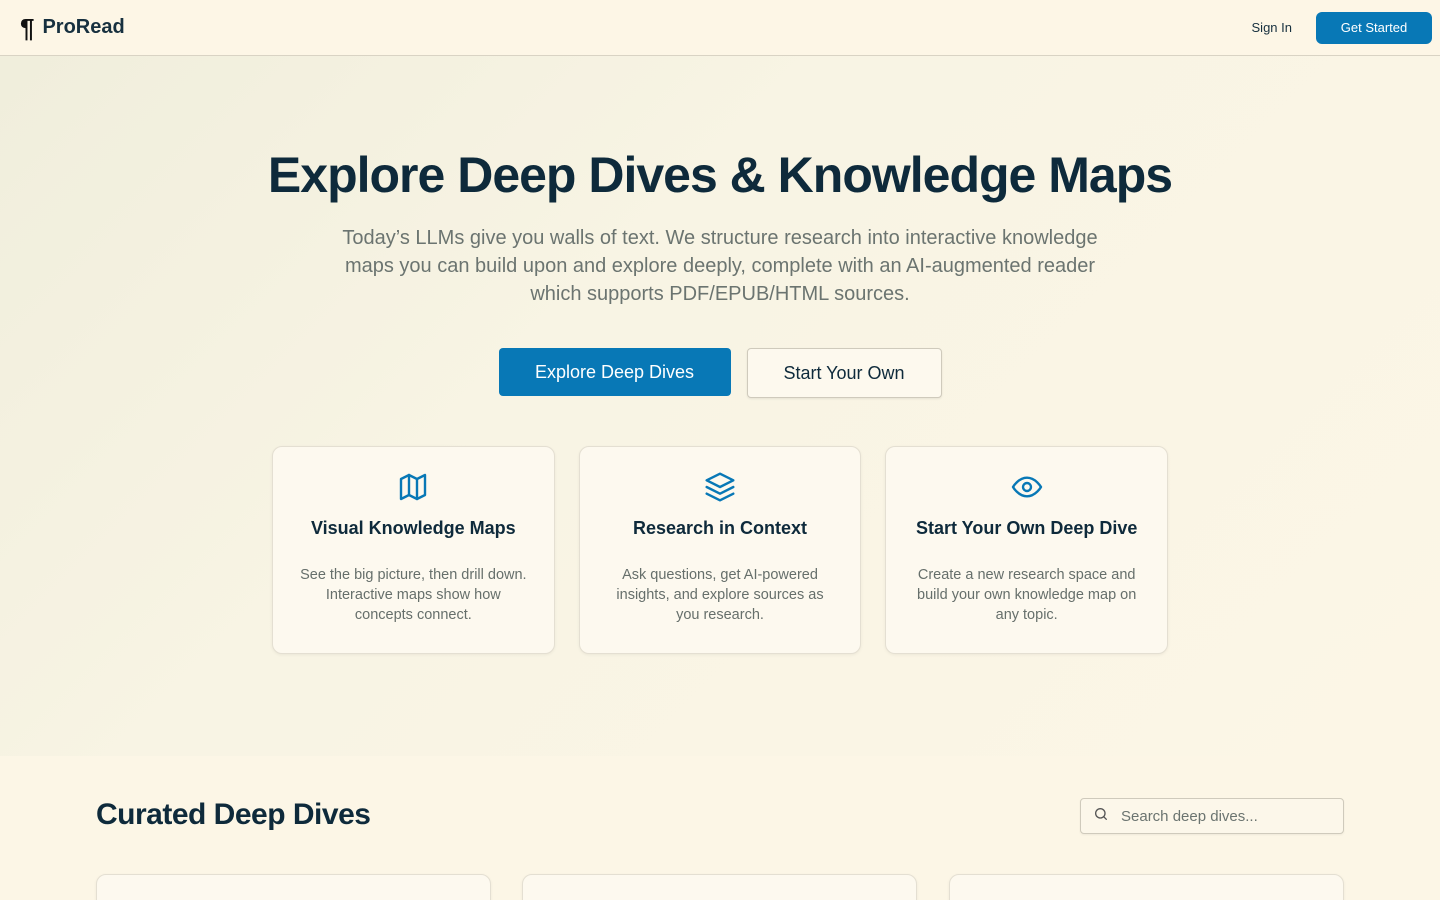  Describe the element at coordinates (1272, 27) in the screenshot. I see `sign-in-button: Sign In` at that location.